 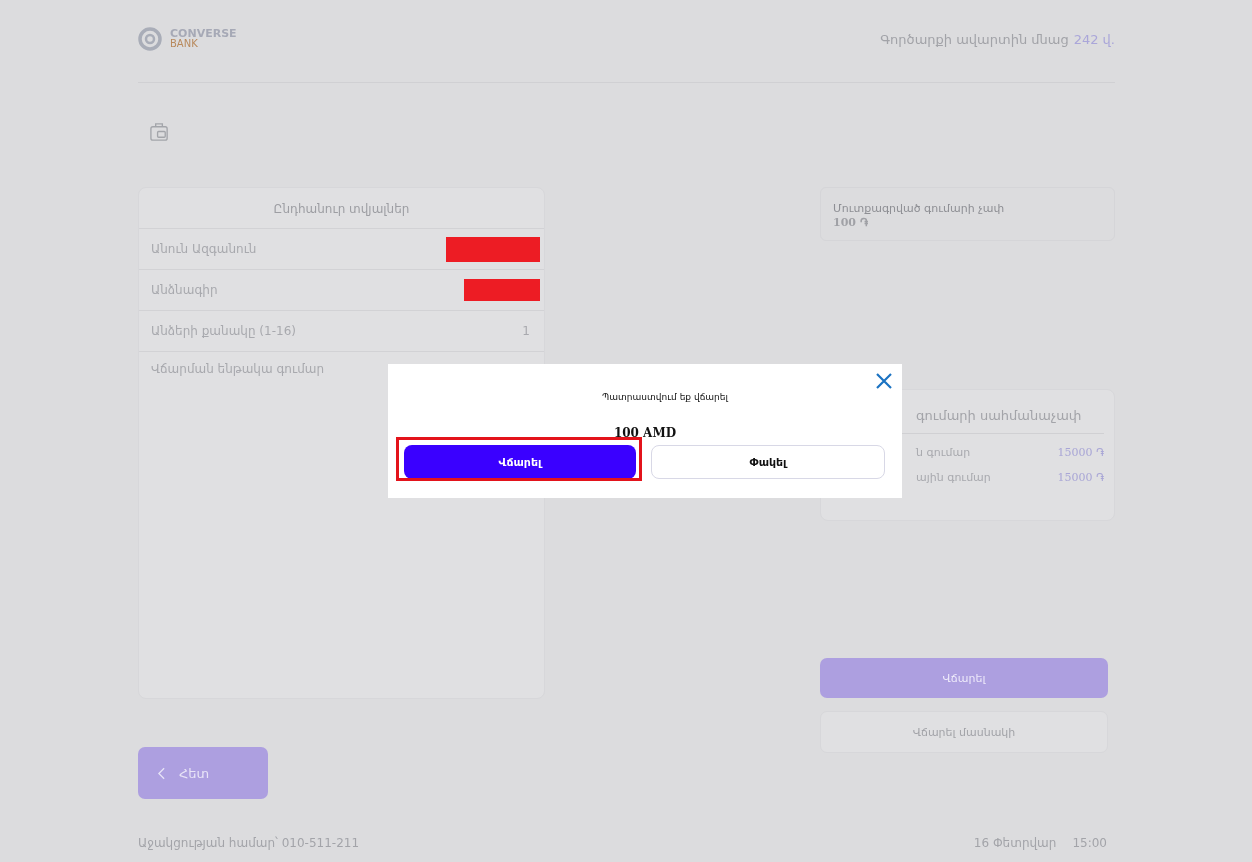 I want to click on back-button: Հետ, so click(x=203, y=773).